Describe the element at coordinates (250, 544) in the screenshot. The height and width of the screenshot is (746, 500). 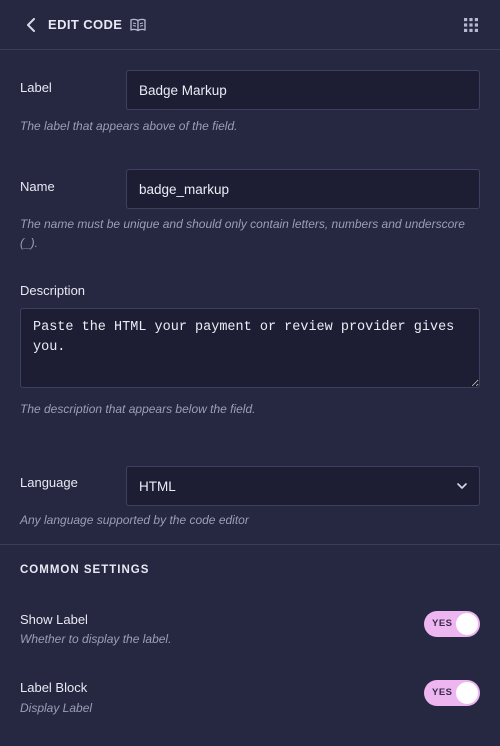
I see `section-divider` at that location.